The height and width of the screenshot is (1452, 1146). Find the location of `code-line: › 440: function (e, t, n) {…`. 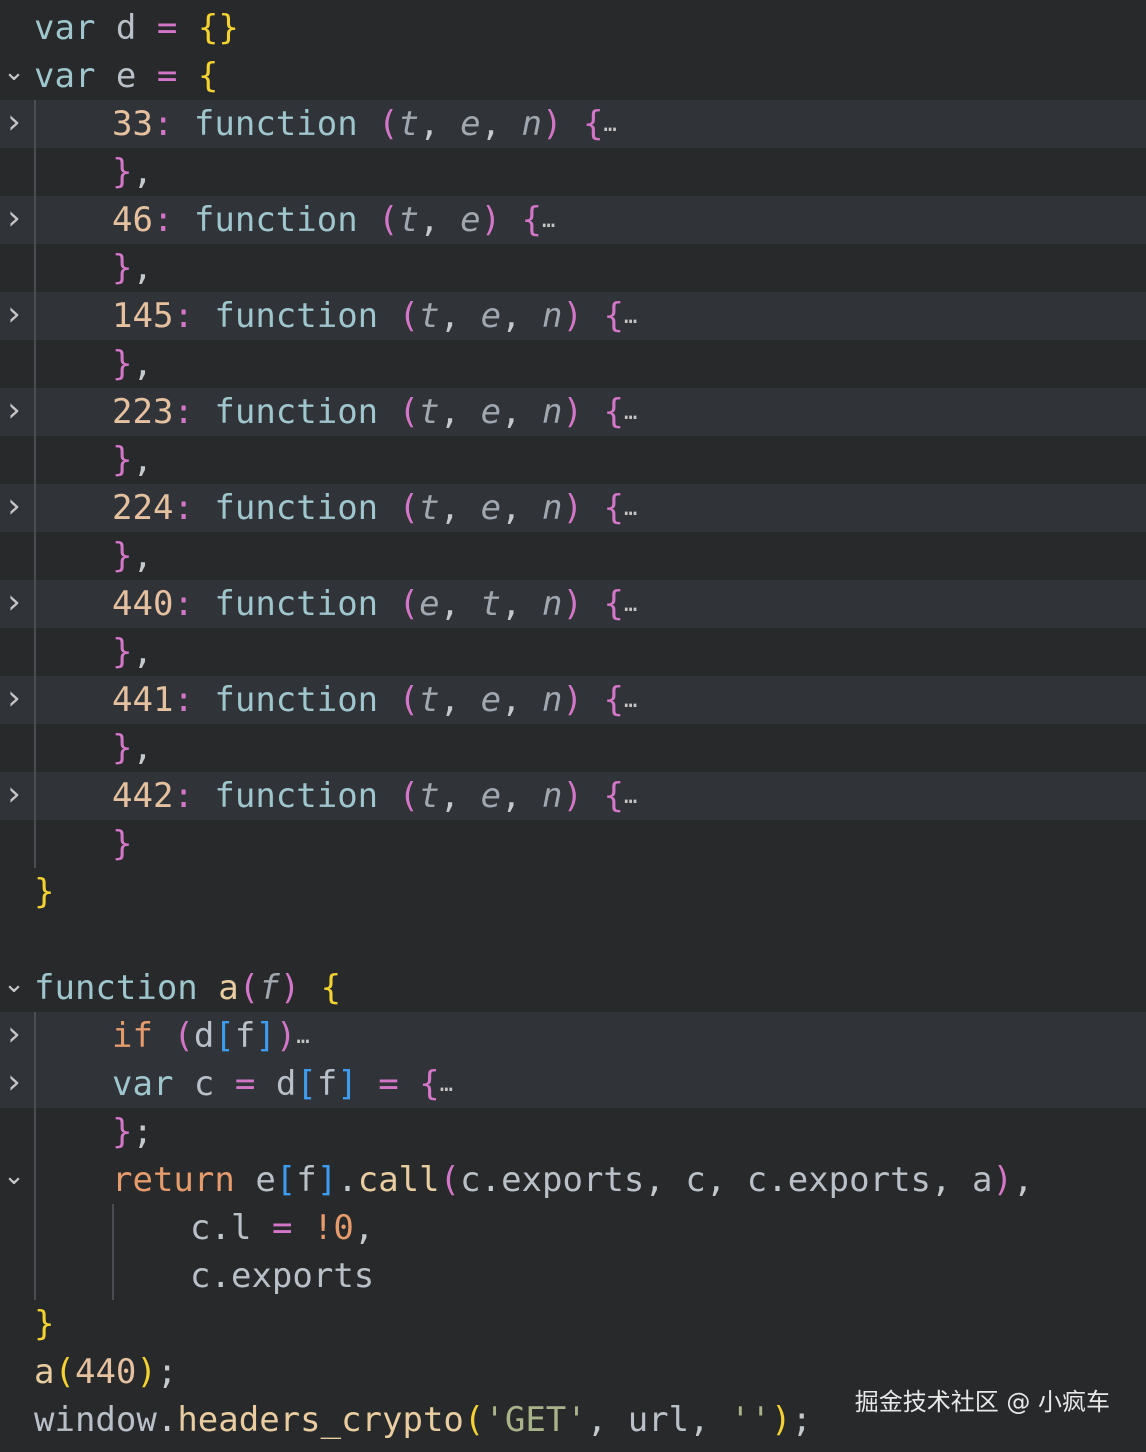

code-line: › 440: function (e, t, n) {… is located at coordinates (573, 604).